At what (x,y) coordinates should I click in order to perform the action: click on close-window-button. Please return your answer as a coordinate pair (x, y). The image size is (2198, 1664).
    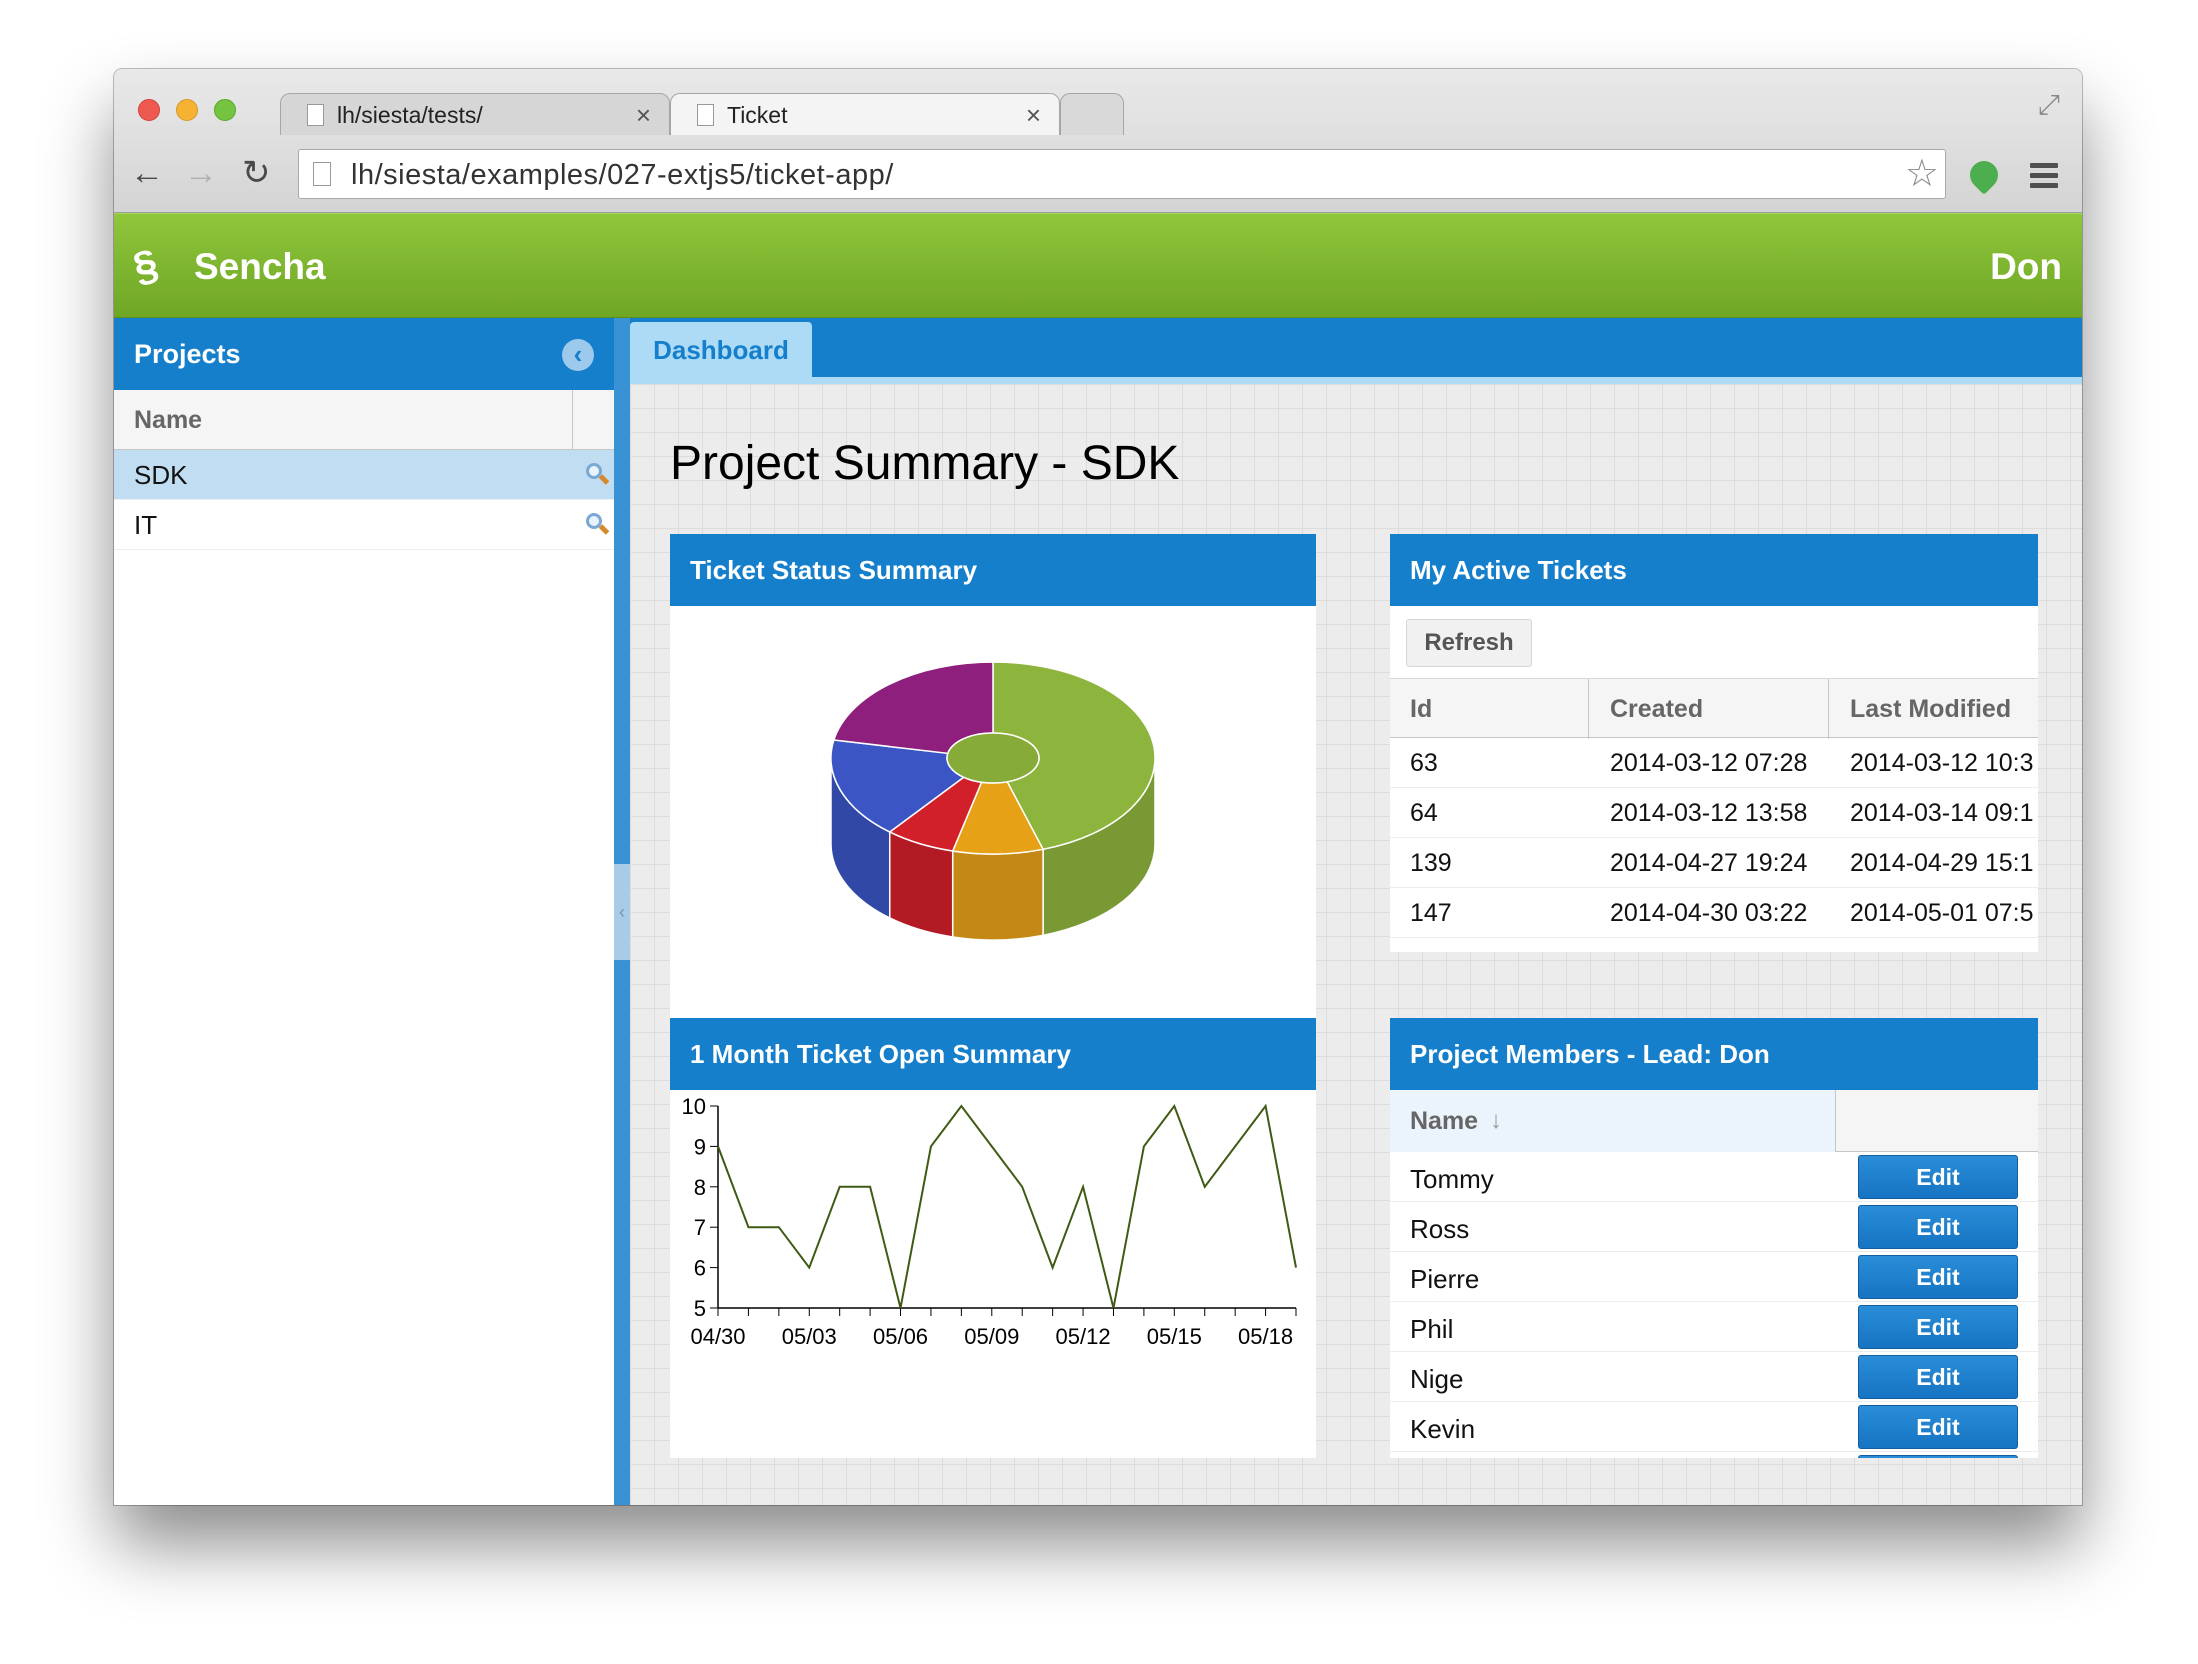
    Looking at the image, I should click on (149, 110).